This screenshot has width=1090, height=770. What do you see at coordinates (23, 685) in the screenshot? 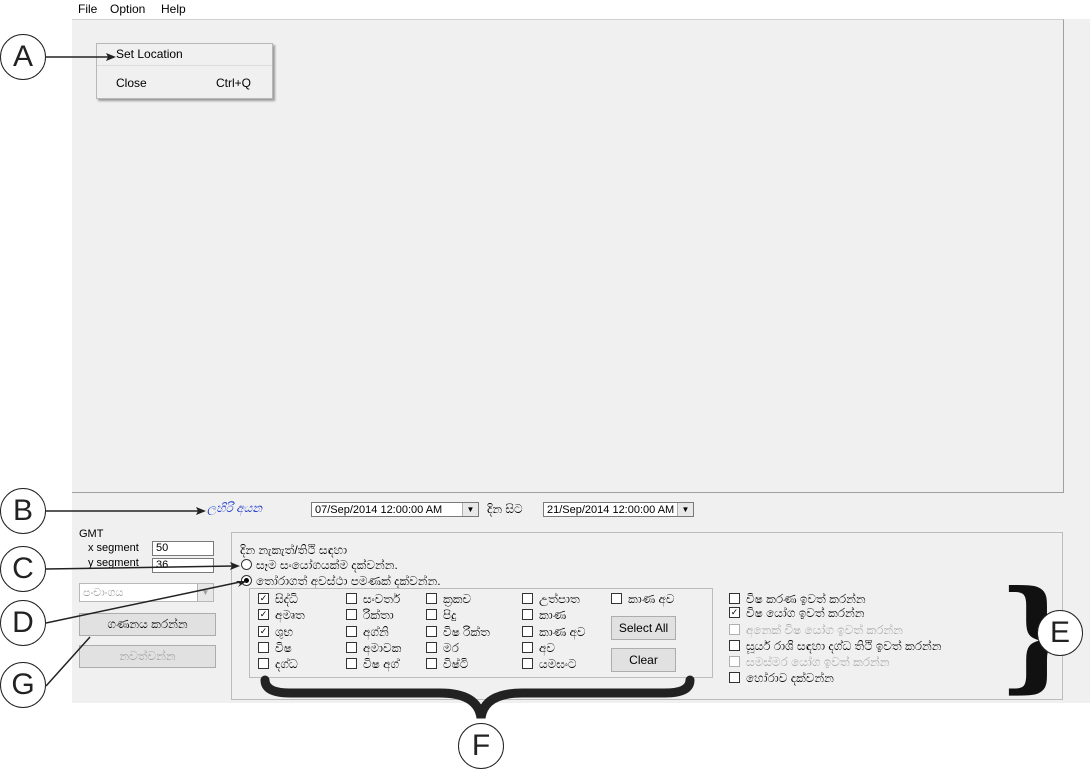
I see `callout-g: G` at bounding box center [23, 685].